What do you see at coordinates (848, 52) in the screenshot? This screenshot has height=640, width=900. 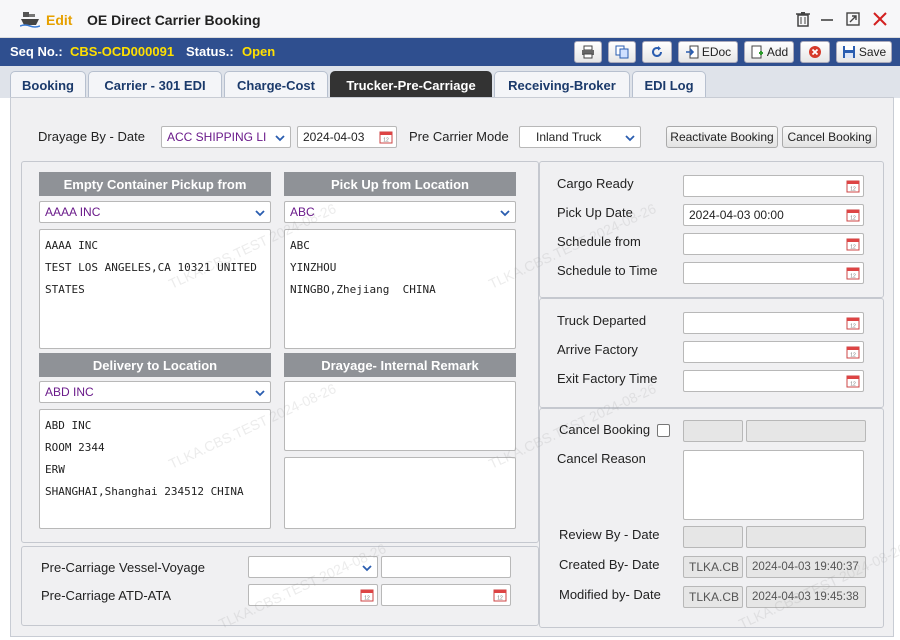 I see `save-icon` at bounding box center [848, 52].